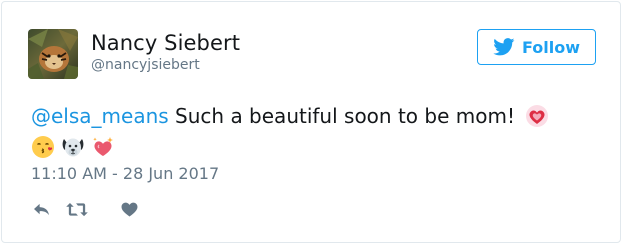 The width and height of the screenshot is (623, 246). I want to click on tweet-timestamp: 11:10 AM - 28 Jun 2017, so click(125, 173).